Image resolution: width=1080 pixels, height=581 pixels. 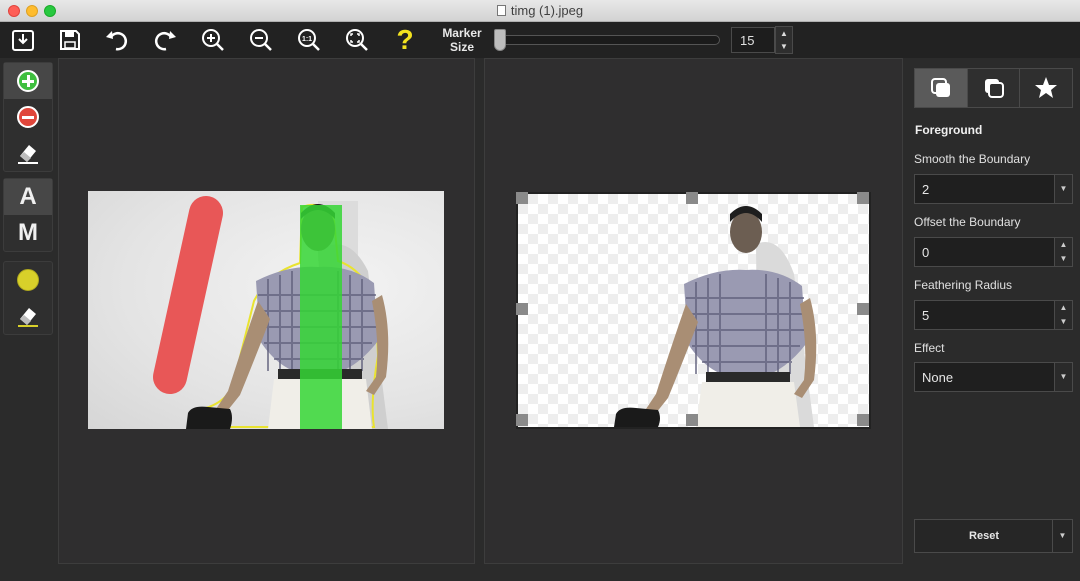 I want to click on offset-value: 0, so click(x=926, y=252).